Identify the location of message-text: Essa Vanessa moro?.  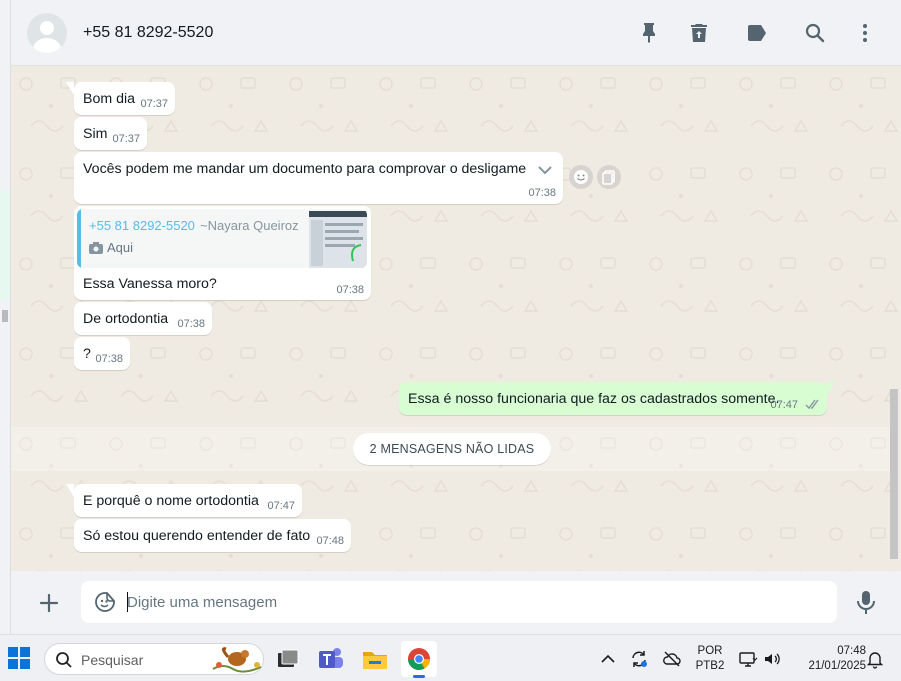
(150, 284).